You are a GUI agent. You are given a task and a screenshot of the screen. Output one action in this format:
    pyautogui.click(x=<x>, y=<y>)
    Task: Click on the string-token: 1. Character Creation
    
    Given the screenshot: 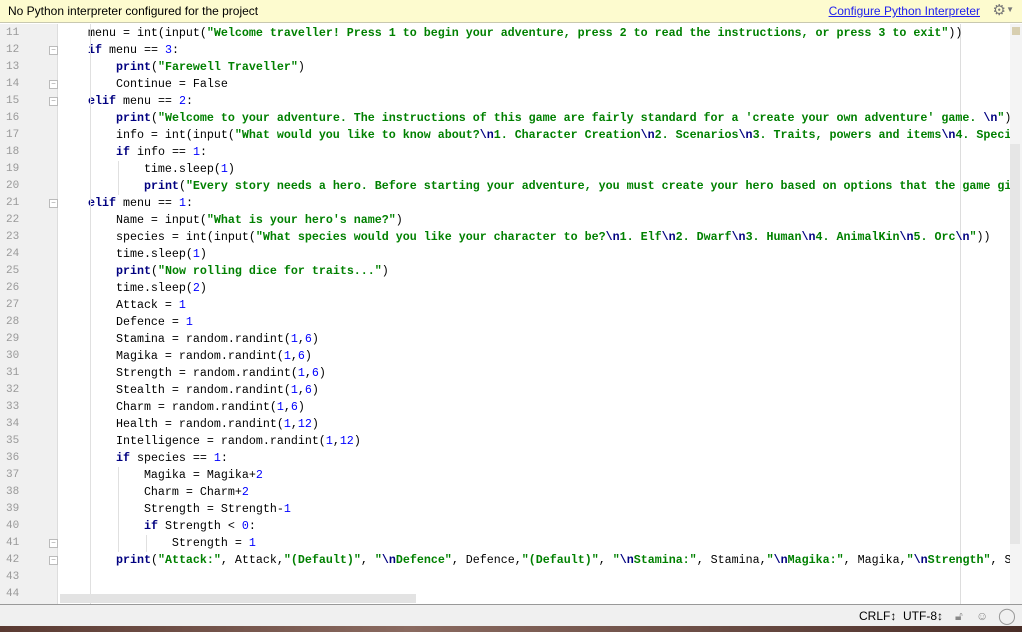 What is the action you would take?
    pyautogui.click(x=567, y=135)
    